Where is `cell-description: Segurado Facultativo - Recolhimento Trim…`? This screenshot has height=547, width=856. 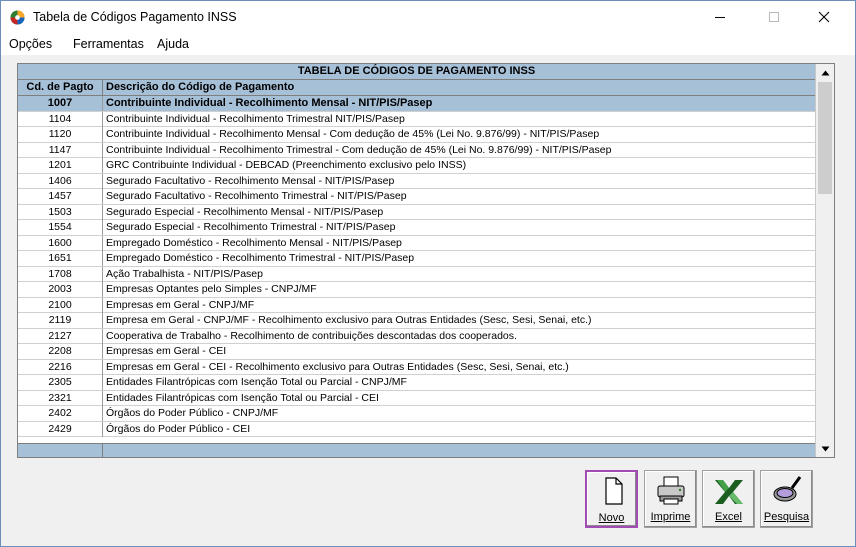 cell-description: Segurado Facultativo - Recolhimento Trim… is located at coordinates (256, 196).